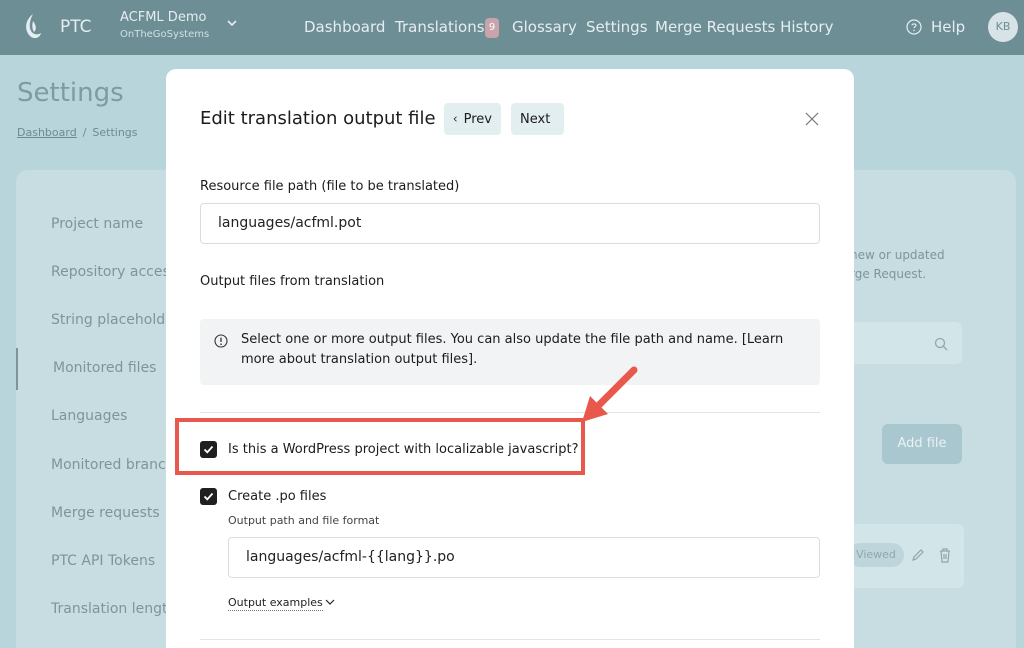 This screenshot has width=1024, height=648. What do you see at coordinates (744, 27) in the screenshot?
I see `nav-merge-requests-history: Merge Requests History` at bounding box center [744, 27].